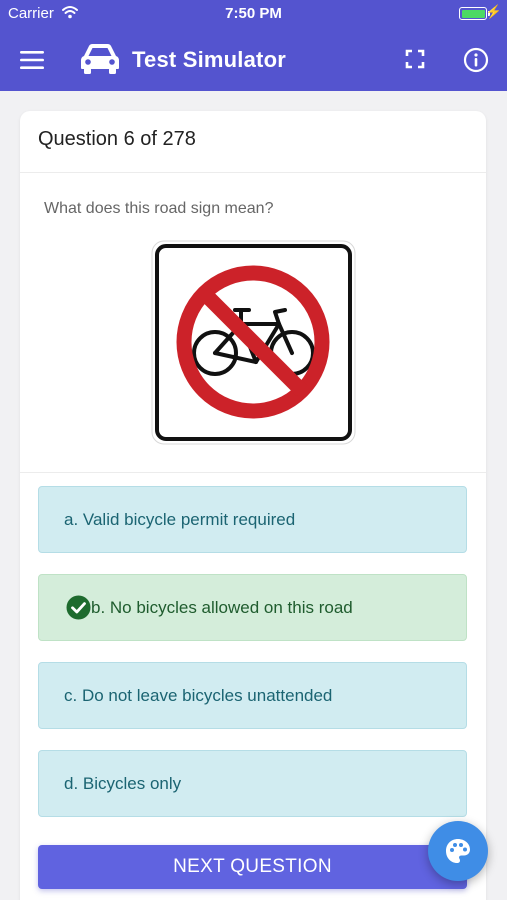 The height and width of the screenshot is (900, 507). Describe the element at coordinates (222, 607) in the screenshot. I see `answer-b-label: b. No bicycles allowed on this road` at that location.